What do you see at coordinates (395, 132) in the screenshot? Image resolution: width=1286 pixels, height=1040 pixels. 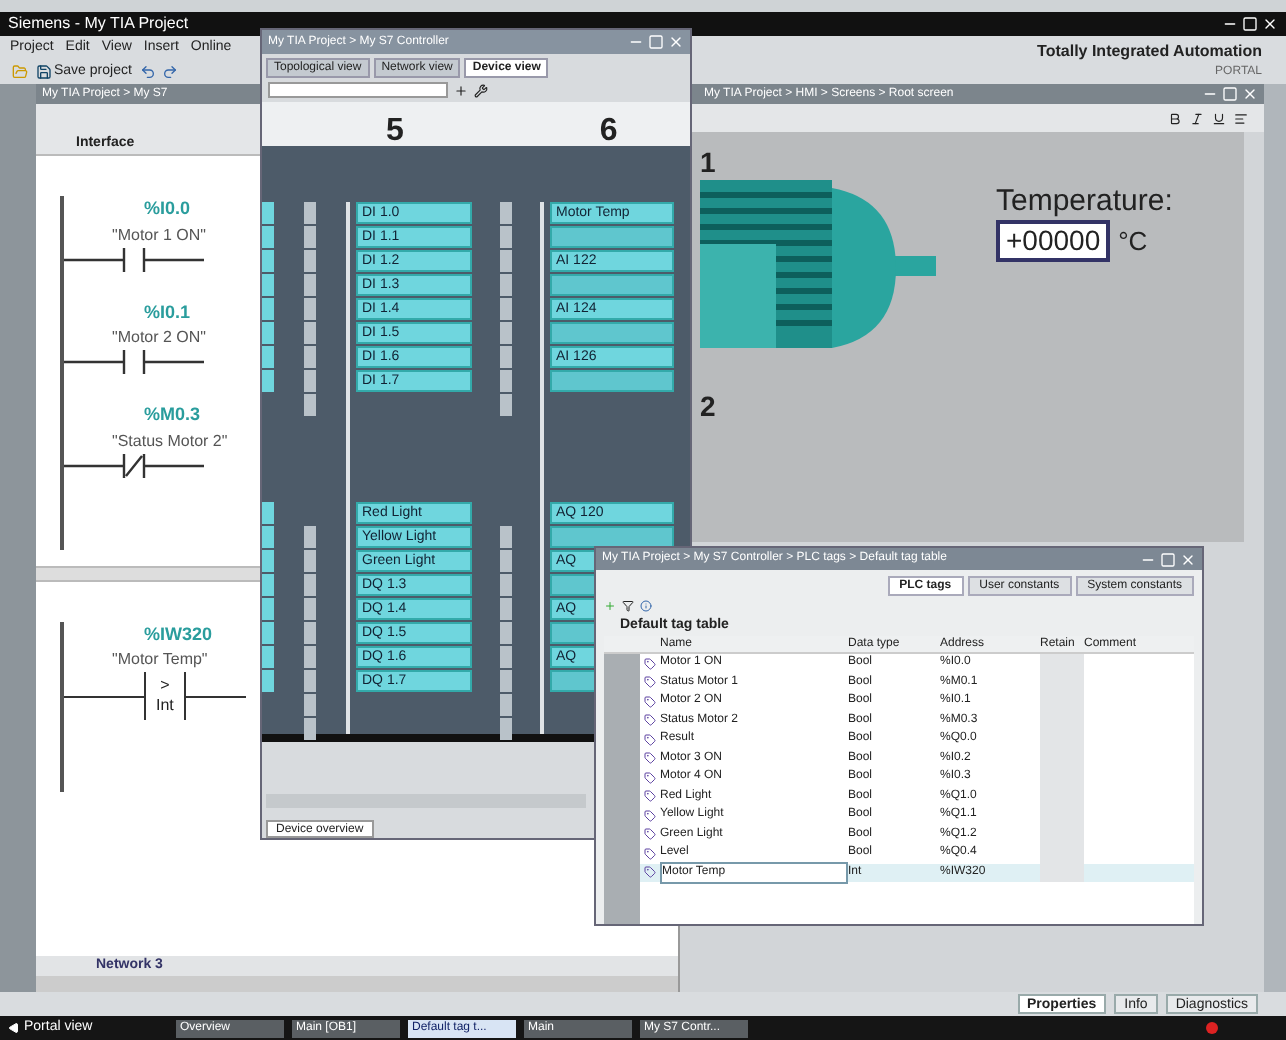 I see `slot-number: 5` at bounding box center [395, 132].